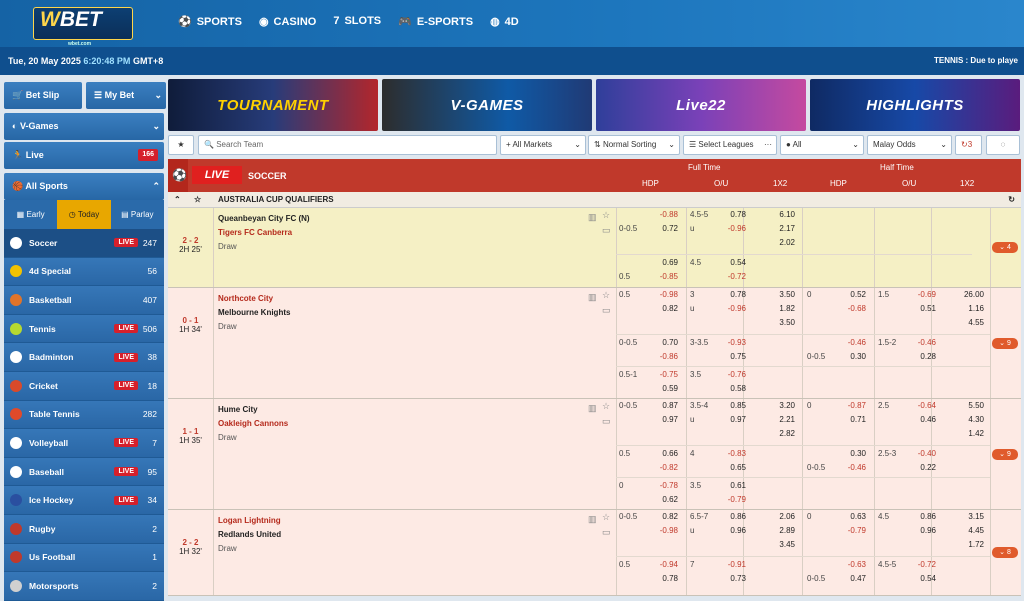 This screenshot has width=1024, height=601. What do you see at coordinates (664, 516) in the screenshot?
I see `odds-cell: 0.82` at bounding box center [664, 516].